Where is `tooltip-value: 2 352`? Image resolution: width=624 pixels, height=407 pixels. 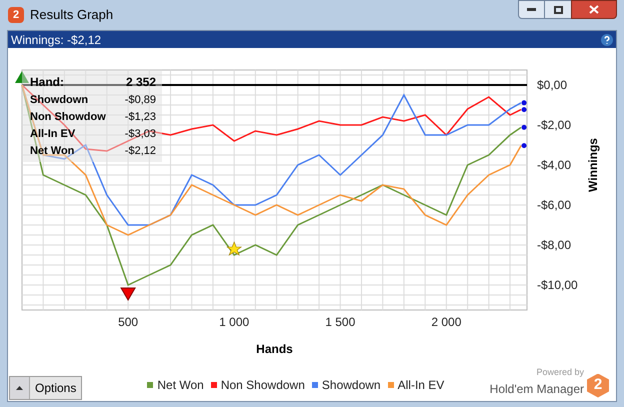
tooltip-value: 2 352 is located at coordinates (141, 82).